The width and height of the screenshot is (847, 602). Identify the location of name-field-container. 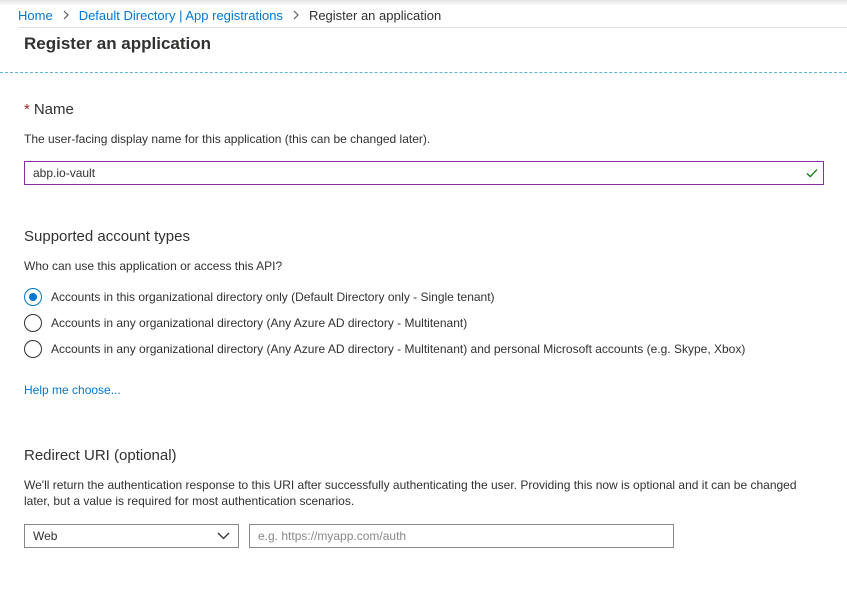
(424, 173).